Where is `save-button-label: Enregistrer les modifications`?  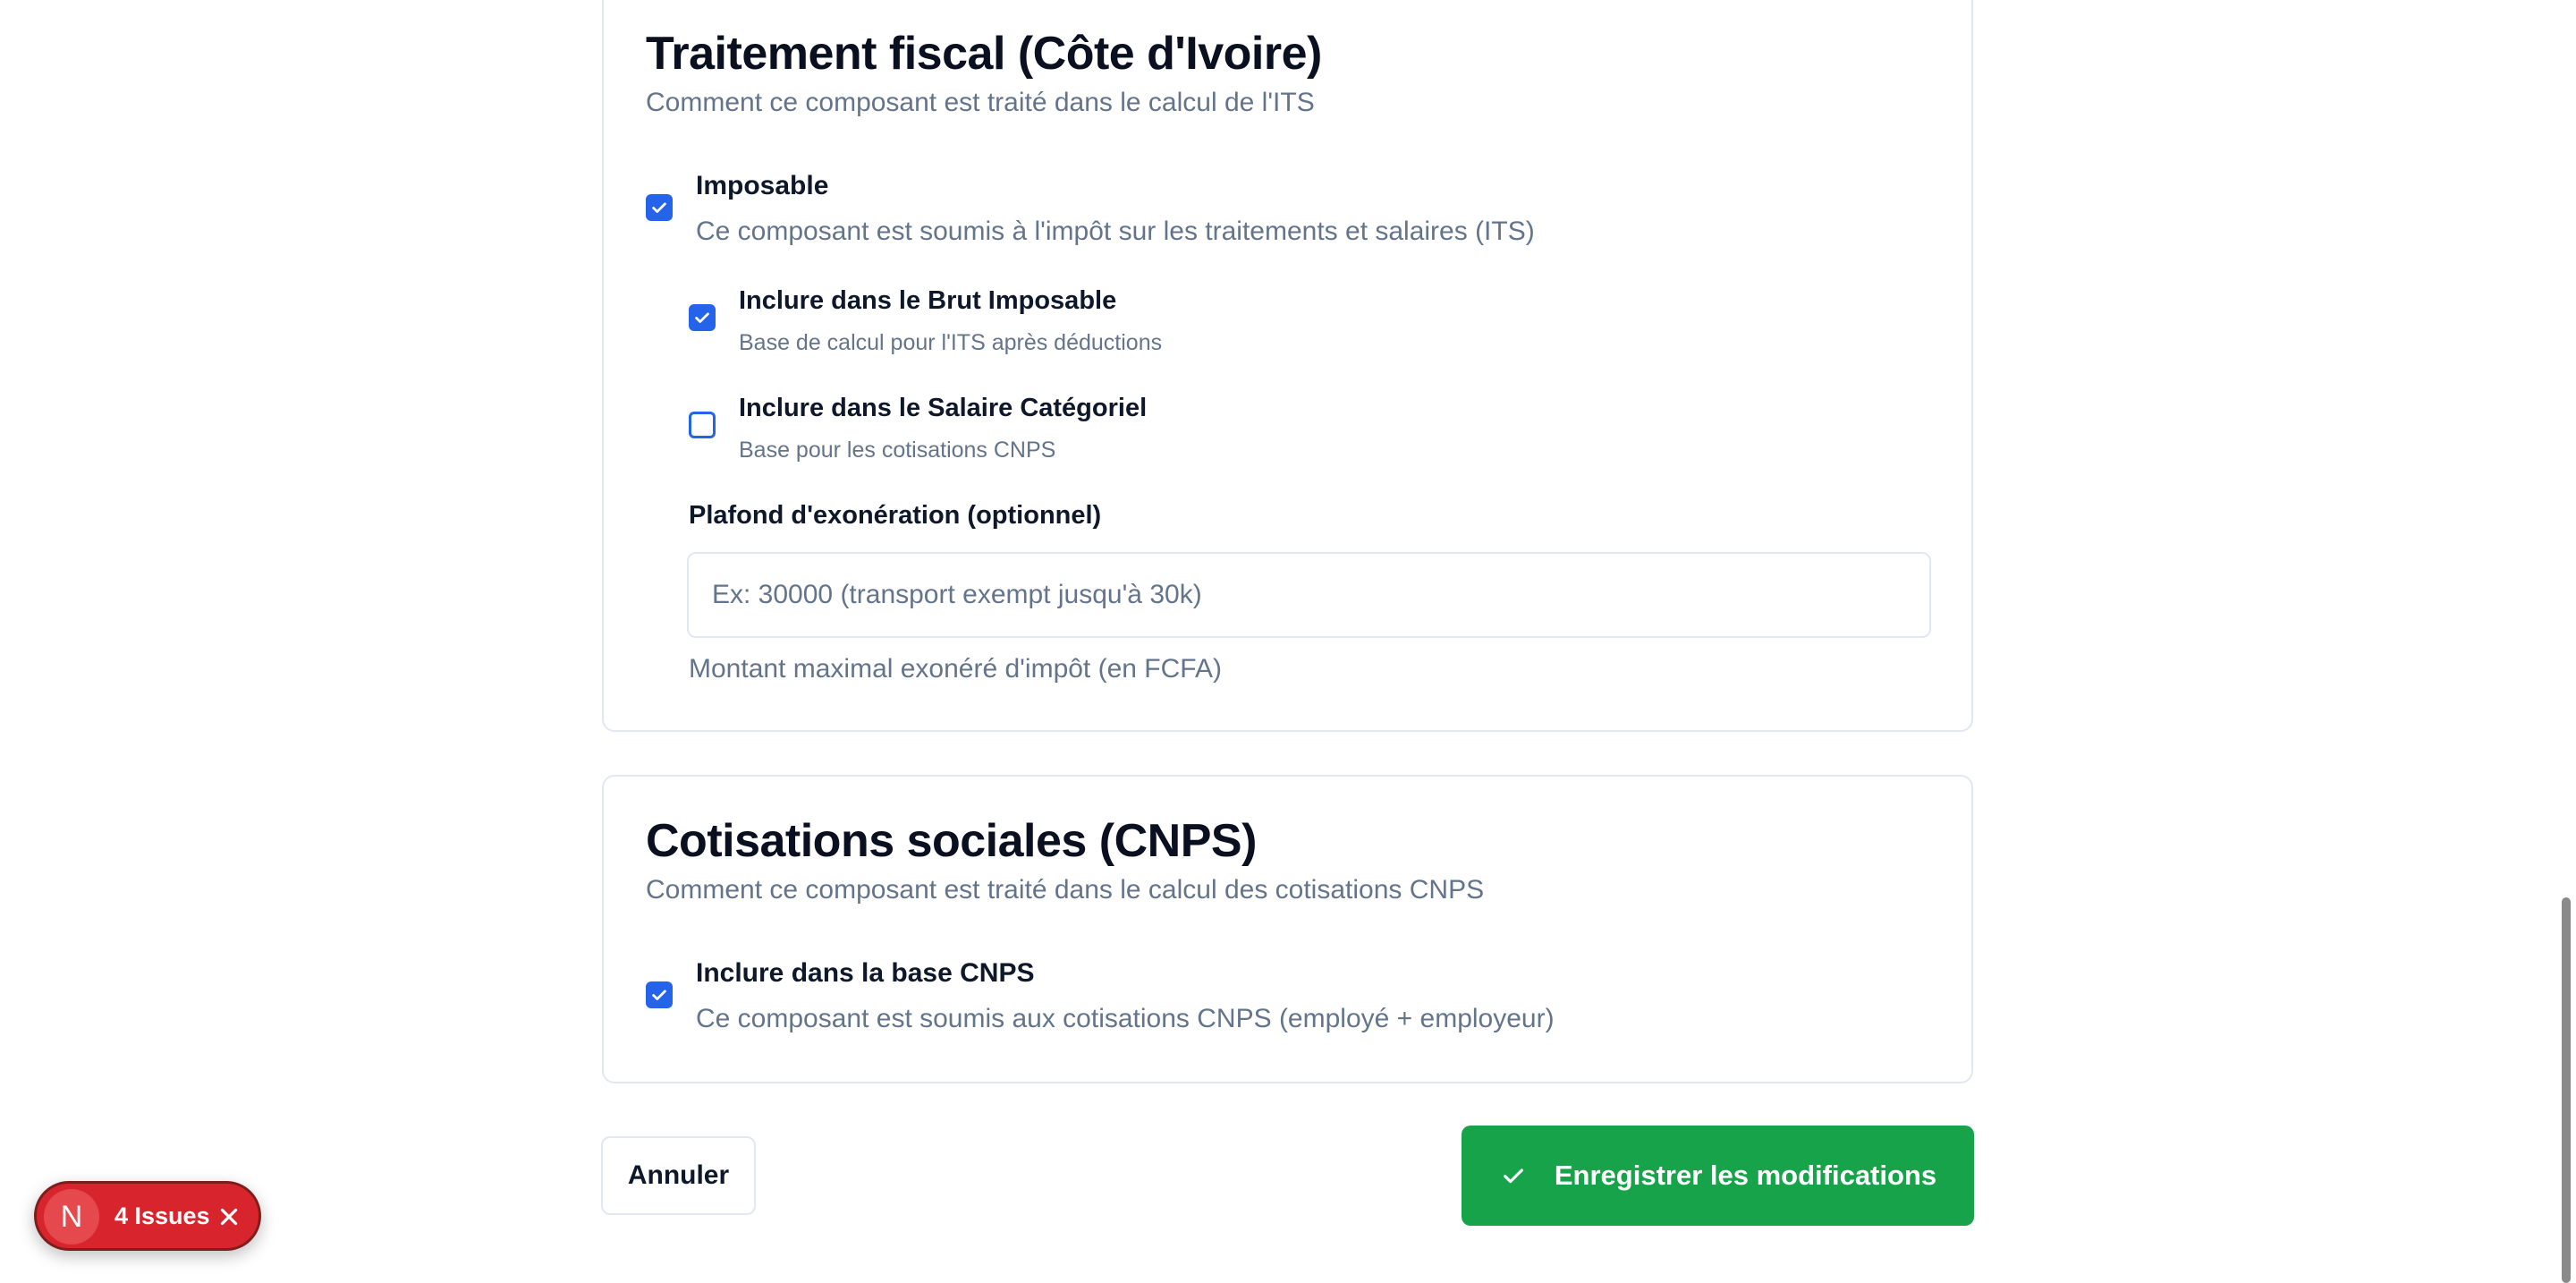 save-button-label: Enregistrer les modifications is located at coordinates (1745, 1175).